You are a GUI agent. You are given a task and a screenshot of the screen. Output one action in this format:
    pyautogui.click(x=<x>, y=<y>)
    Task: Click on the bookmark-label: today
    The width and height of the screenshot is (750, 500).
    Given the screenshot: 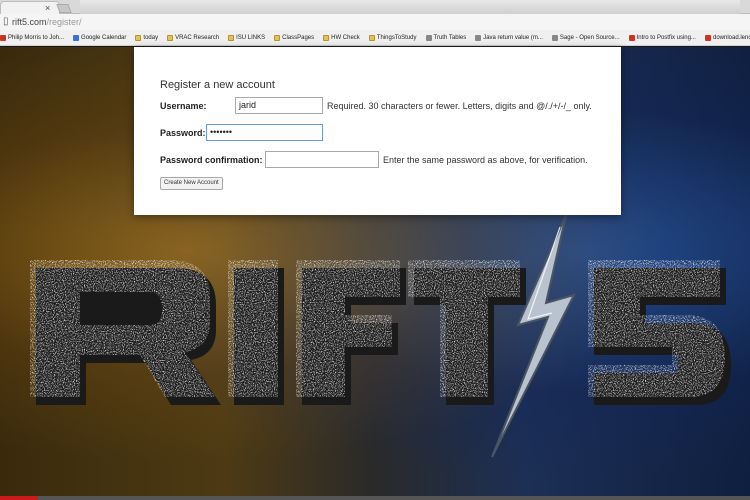 What is the action you would take?
    pyautogui.click(x=151, y=37)
    